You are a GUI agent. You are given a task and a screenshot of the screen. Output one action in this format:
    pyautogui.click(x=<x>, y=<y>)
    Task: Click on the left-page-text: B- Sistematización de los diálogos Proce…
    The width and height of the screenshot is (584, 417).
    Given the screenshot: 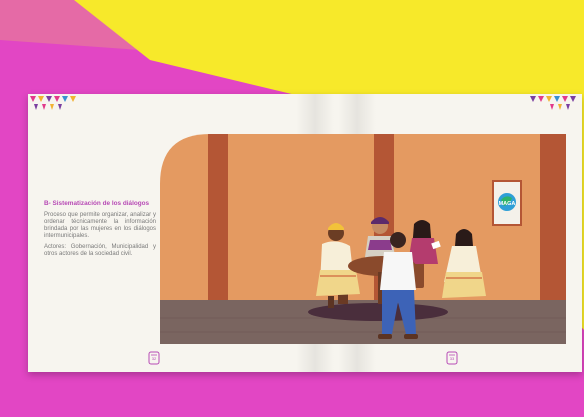 What is the action you would take?
    pyautogui.click(x=100, y=231)
    